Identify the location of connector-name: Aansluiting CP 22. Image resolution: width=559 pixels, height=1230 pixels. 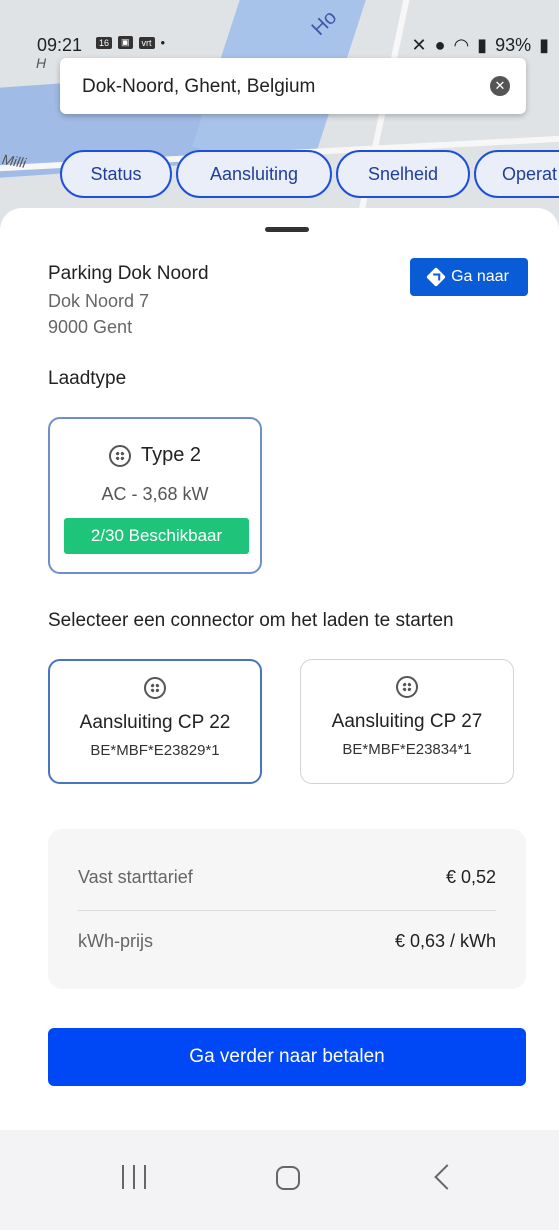
(155, 722).